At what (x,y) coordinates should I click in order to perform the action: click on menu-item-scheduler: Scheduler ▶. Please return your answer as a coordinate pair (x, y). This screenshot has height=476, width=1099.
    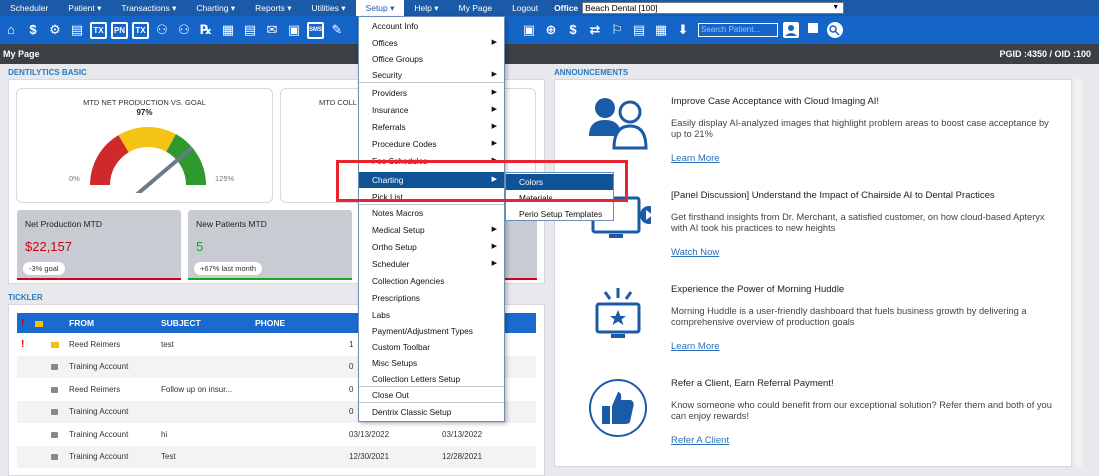
    Looking at the image, I should click on (431, 264).